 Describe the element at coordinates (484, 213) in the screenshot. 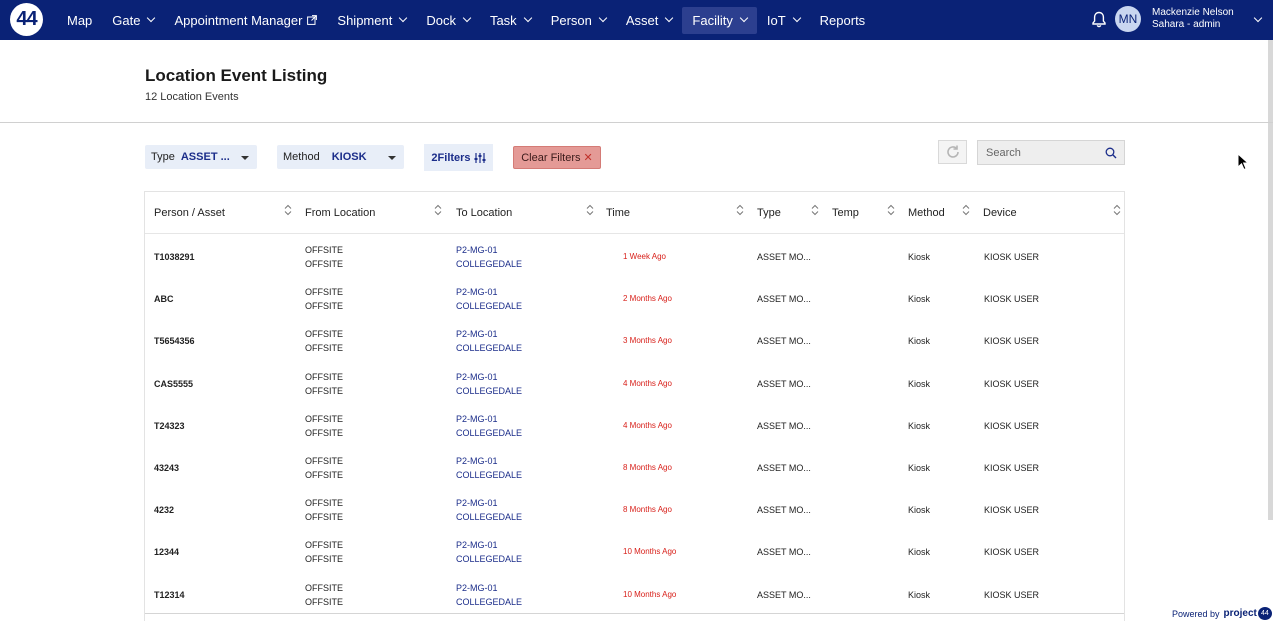

I see `column-header-to-location: To Location` at that location.